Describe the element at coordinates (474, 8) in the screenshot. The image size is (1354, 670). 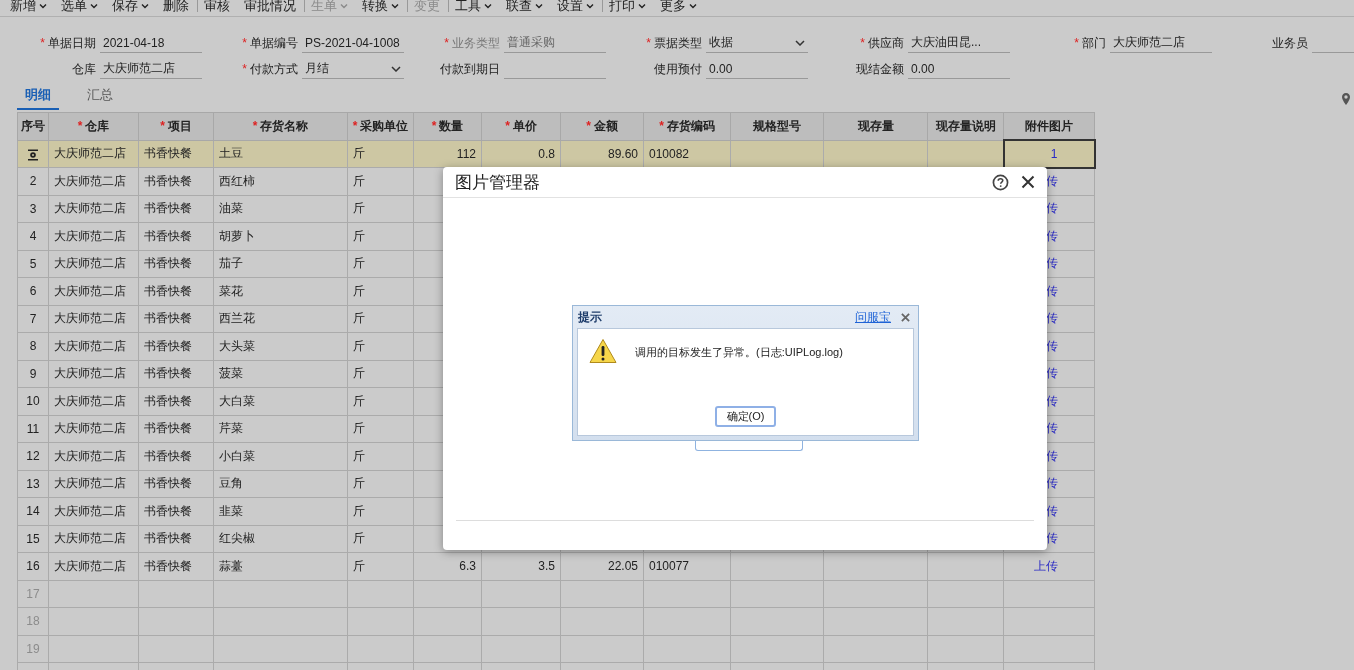
I see `toolbar-button: 工具` at that location.